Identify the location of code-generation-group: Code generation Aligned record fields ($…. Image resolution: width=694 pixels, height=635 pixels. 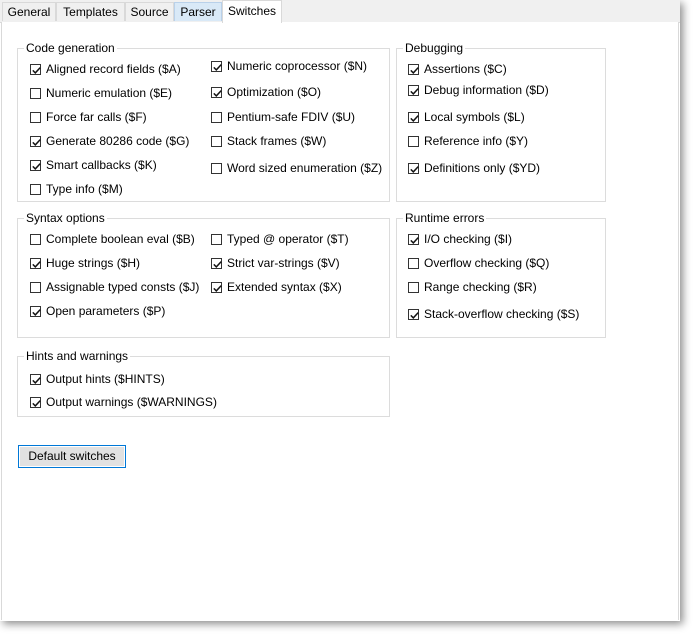
(203, 121).